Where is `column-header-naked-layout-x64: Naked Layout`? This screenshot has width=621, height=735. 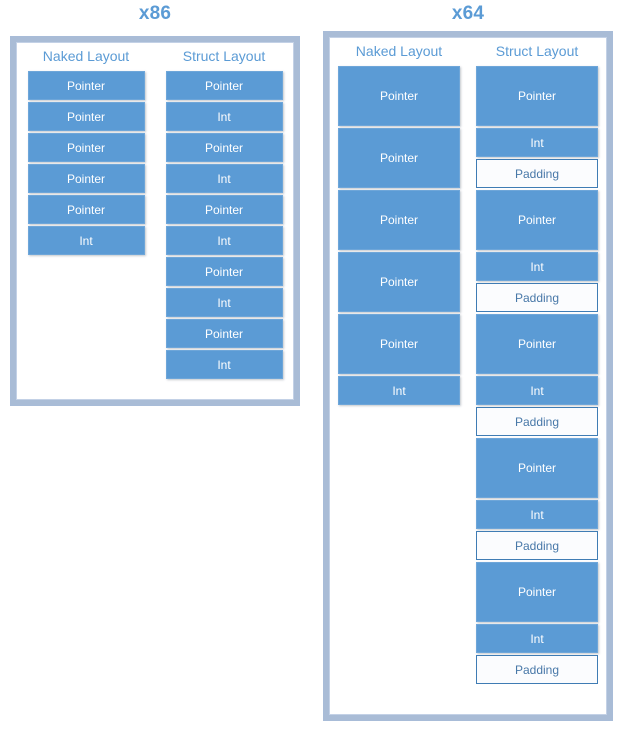 column-header-naked-layout-x64: Naked Layout is located at coordinates (399, 51).